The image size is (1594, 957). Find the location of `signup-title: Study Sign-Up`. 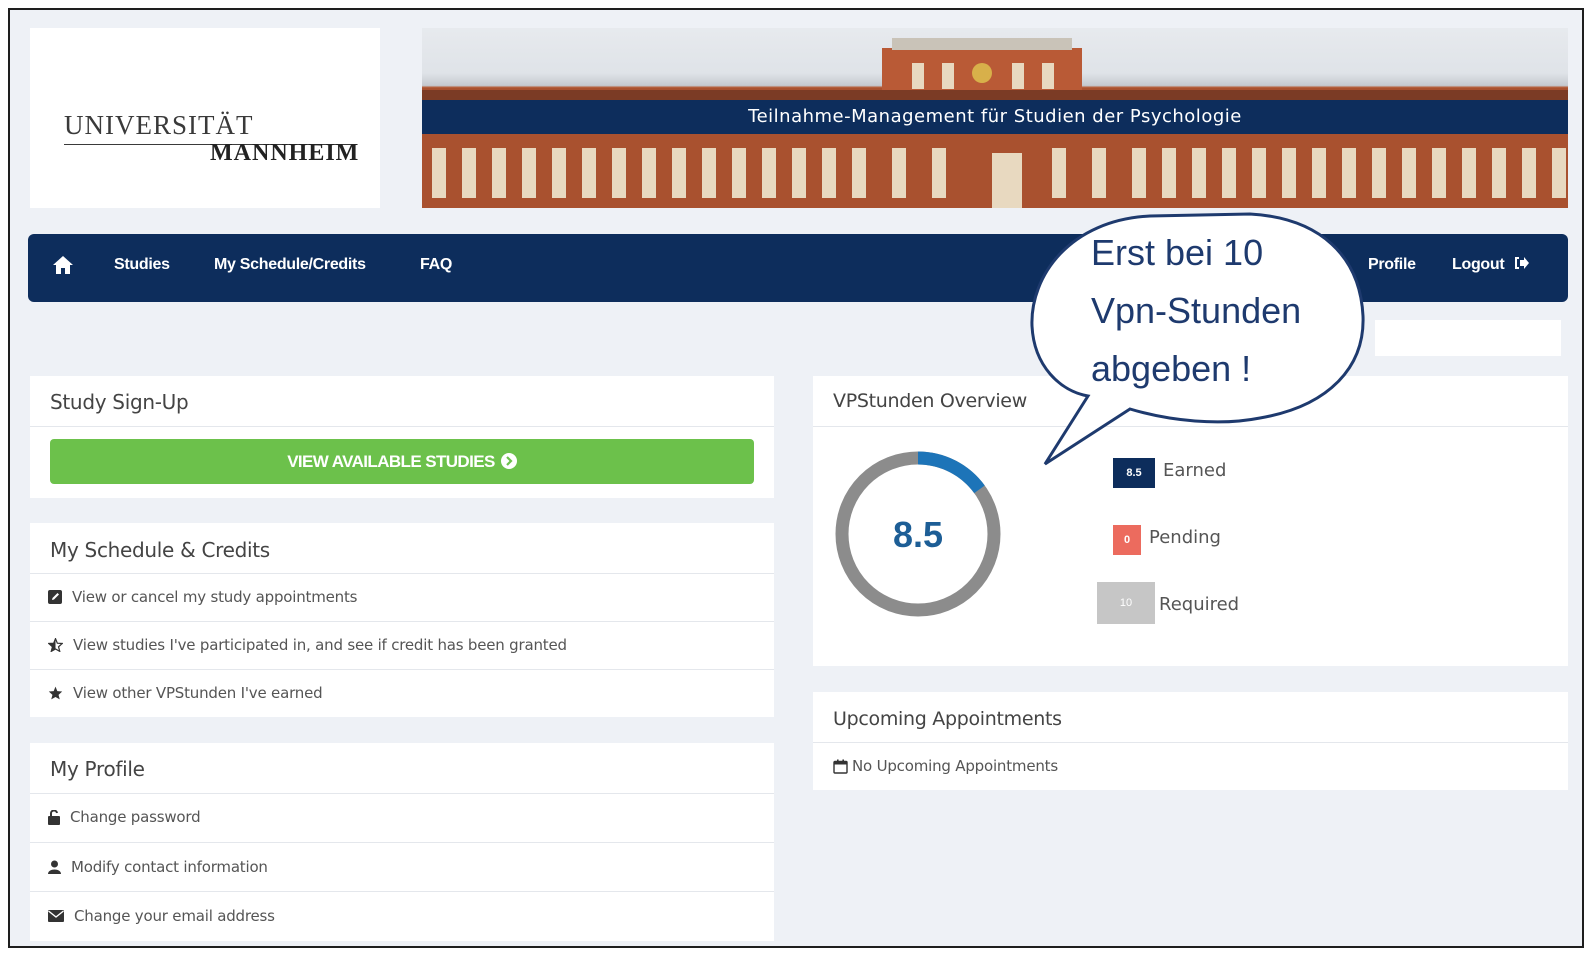

signup-title: Study Sign-Up is located at coordinates (119, 402).